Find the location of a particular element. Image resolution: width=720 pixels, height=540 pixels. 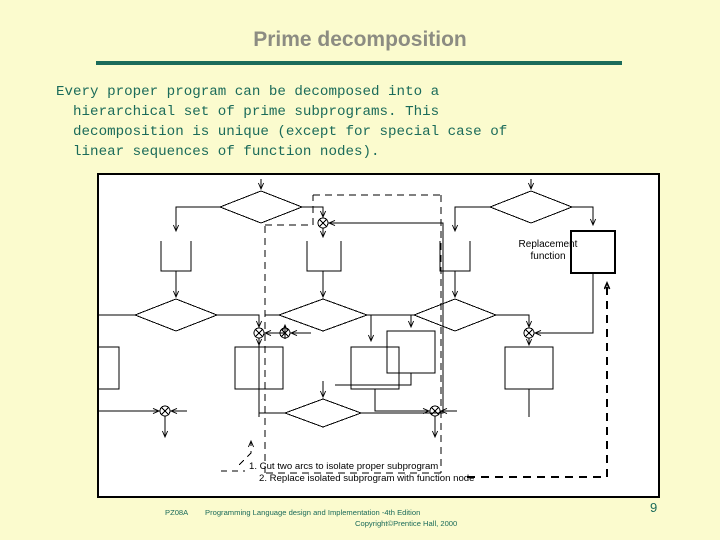

left-flowchart is located at coordinates (201, 309).